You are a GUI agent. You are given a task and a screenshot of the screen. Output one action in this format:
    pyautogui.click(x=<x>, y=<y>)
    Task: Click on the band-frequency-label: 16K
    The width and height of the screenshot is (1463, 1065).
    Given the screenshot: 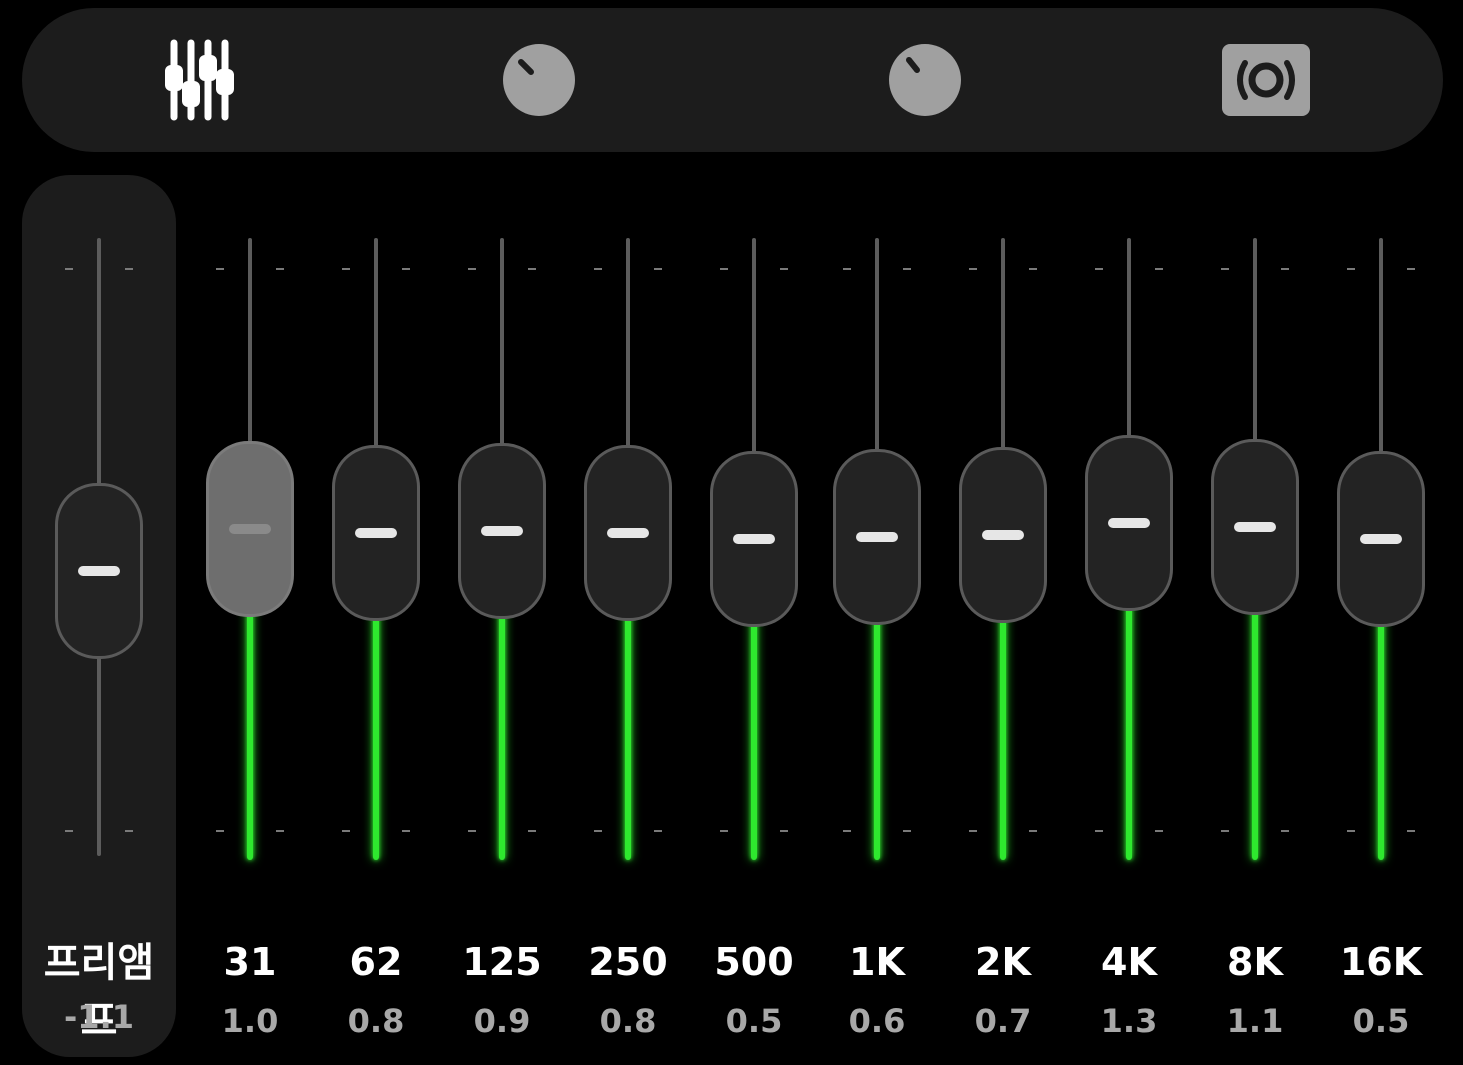 What is the action you would take?
    pyautogui.click(x=1381, y=962)
    